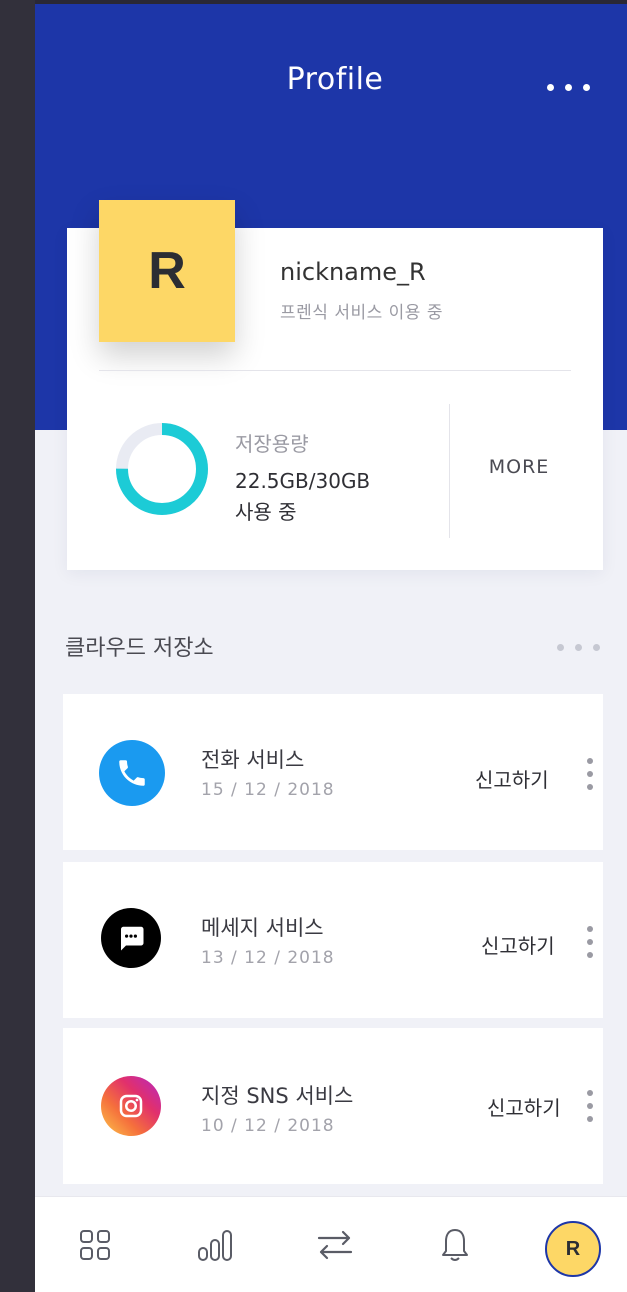 This screenshot has height=1292, width=627. What do you see at coordinates (268, 958) in the screenshot?
I see `item-date: 13 / 12 / 2018` at bounding box center [268, 958].